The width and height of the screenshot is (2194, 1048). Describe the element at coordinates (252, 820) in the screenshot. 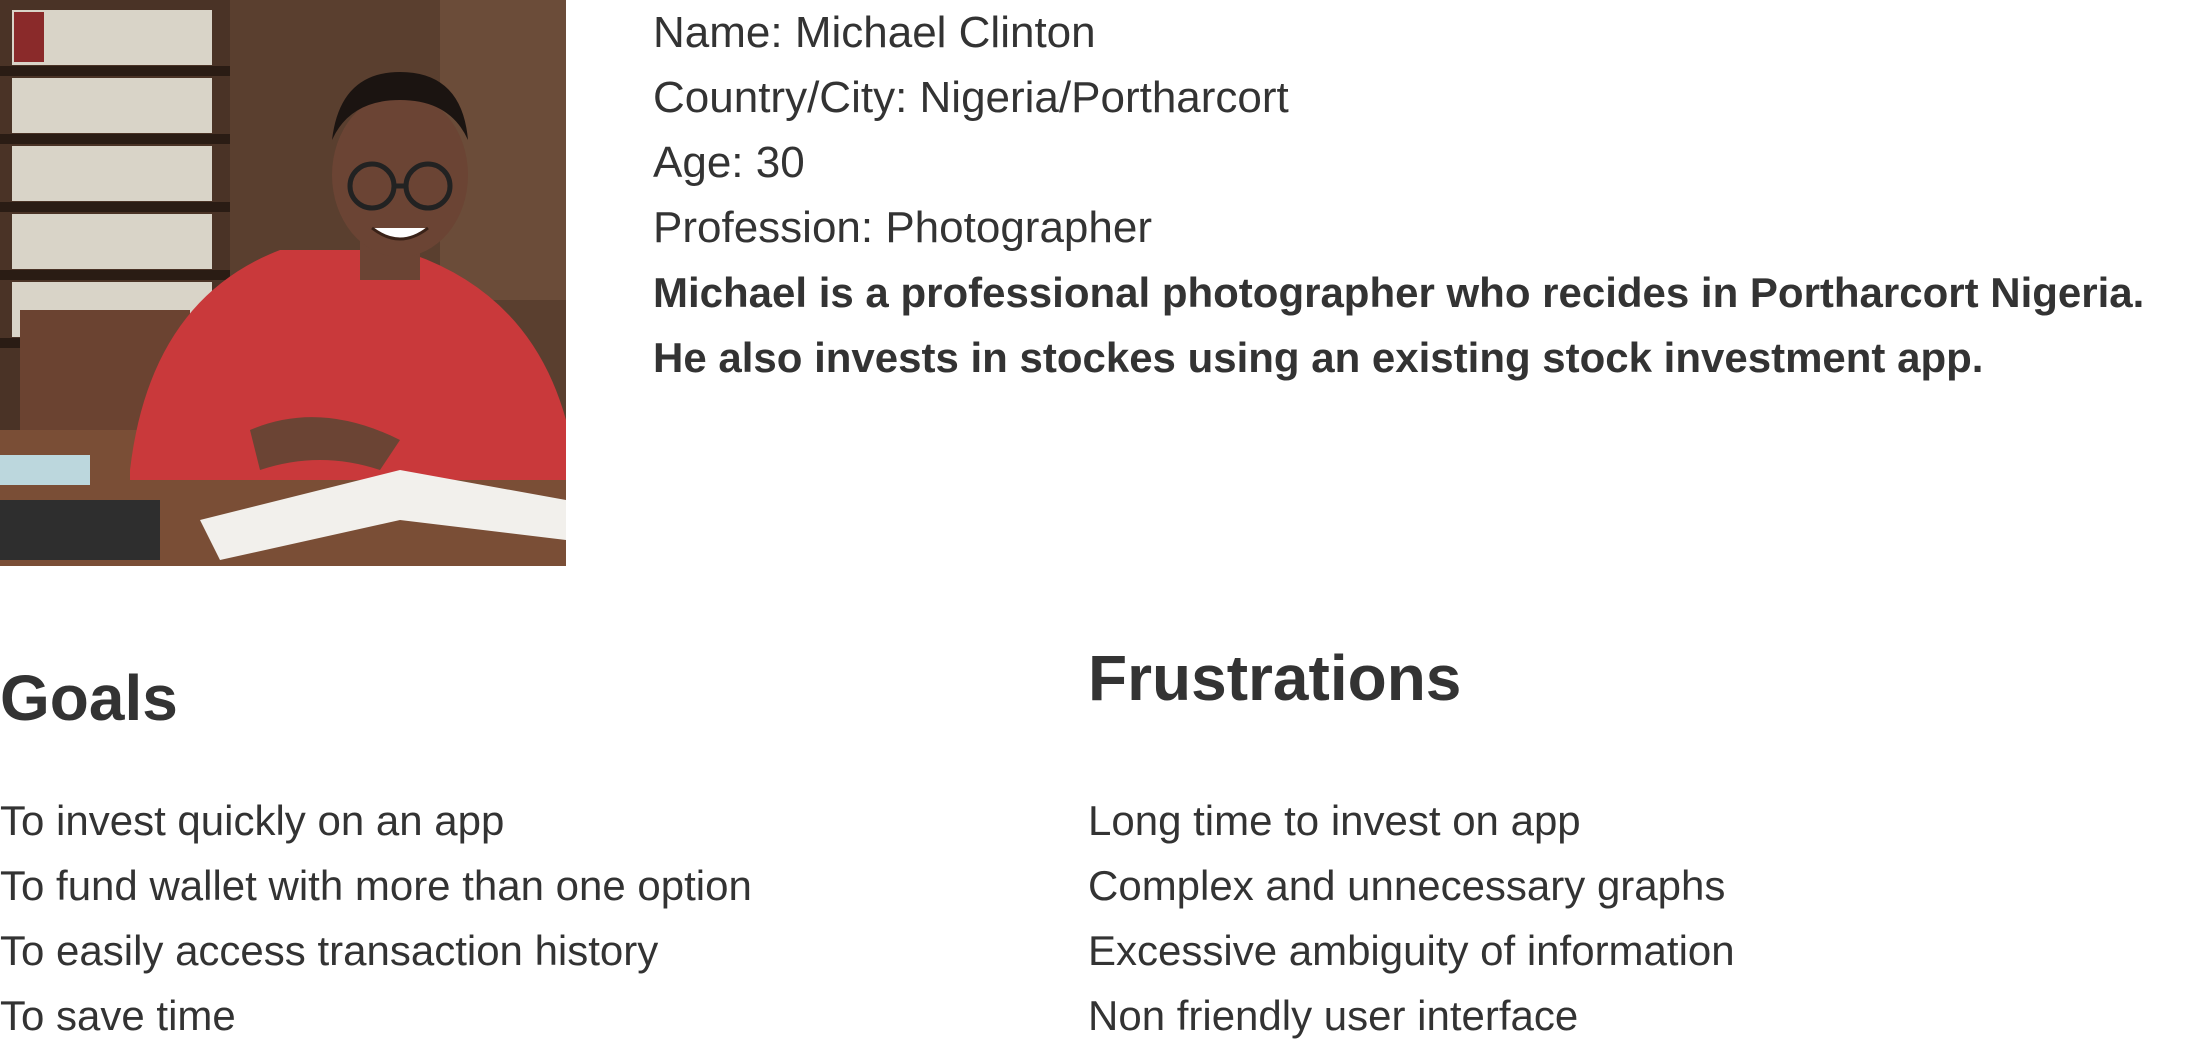

I see `goal-item: To invest quickly on an app` at that location.